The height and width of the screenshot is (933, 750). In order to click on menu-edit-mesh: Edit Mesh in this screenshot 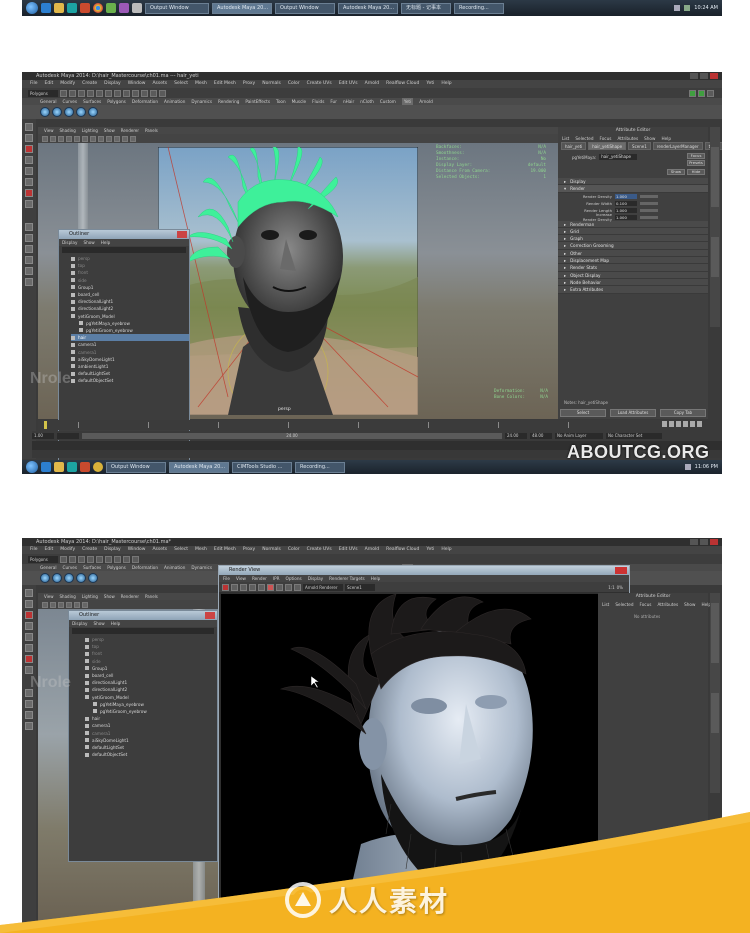, I will do `click(225, 84)`.